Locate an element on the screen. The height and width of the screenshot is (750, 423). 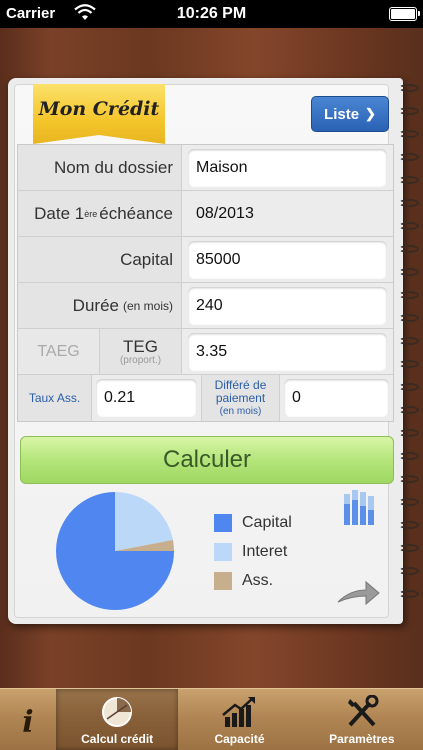
tab-calcul-credit: Calcul crédit is located at coordinates (117, 719).